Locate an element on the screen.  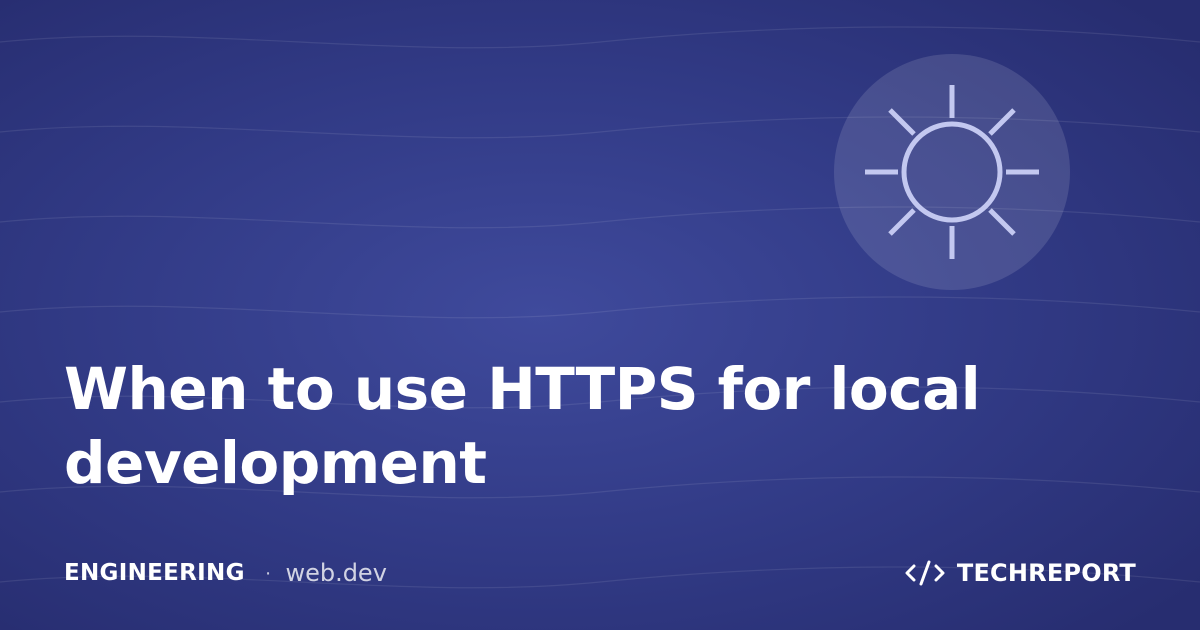
emblem-circle is located at coordinates (952, 172).